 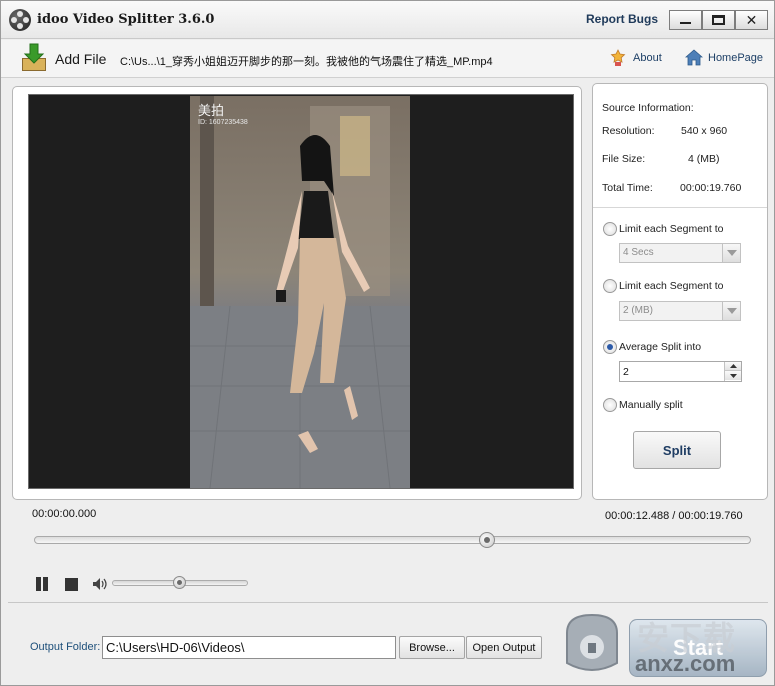 I want to click on source-info-heading: Source Information:, so click(x=648, y=108).